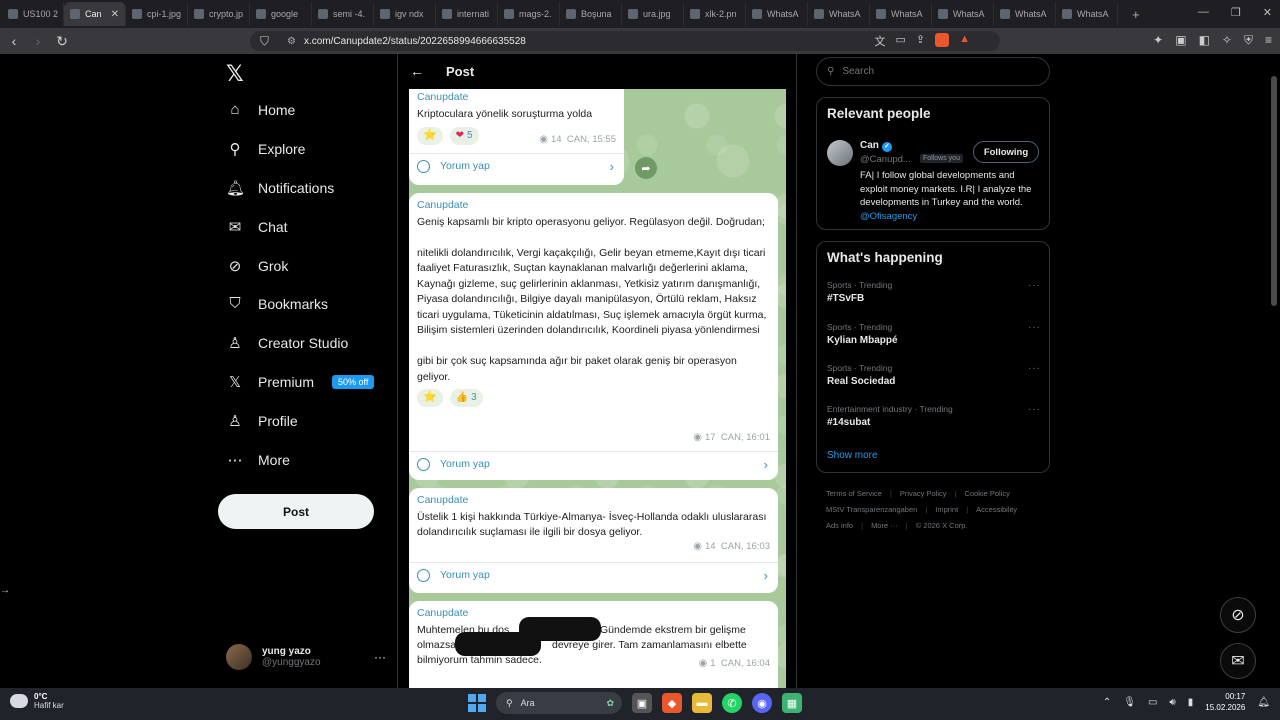  Describe the element at coordinates (14, 41) in the screenshot. I see `back-icon: ‹` at that location.